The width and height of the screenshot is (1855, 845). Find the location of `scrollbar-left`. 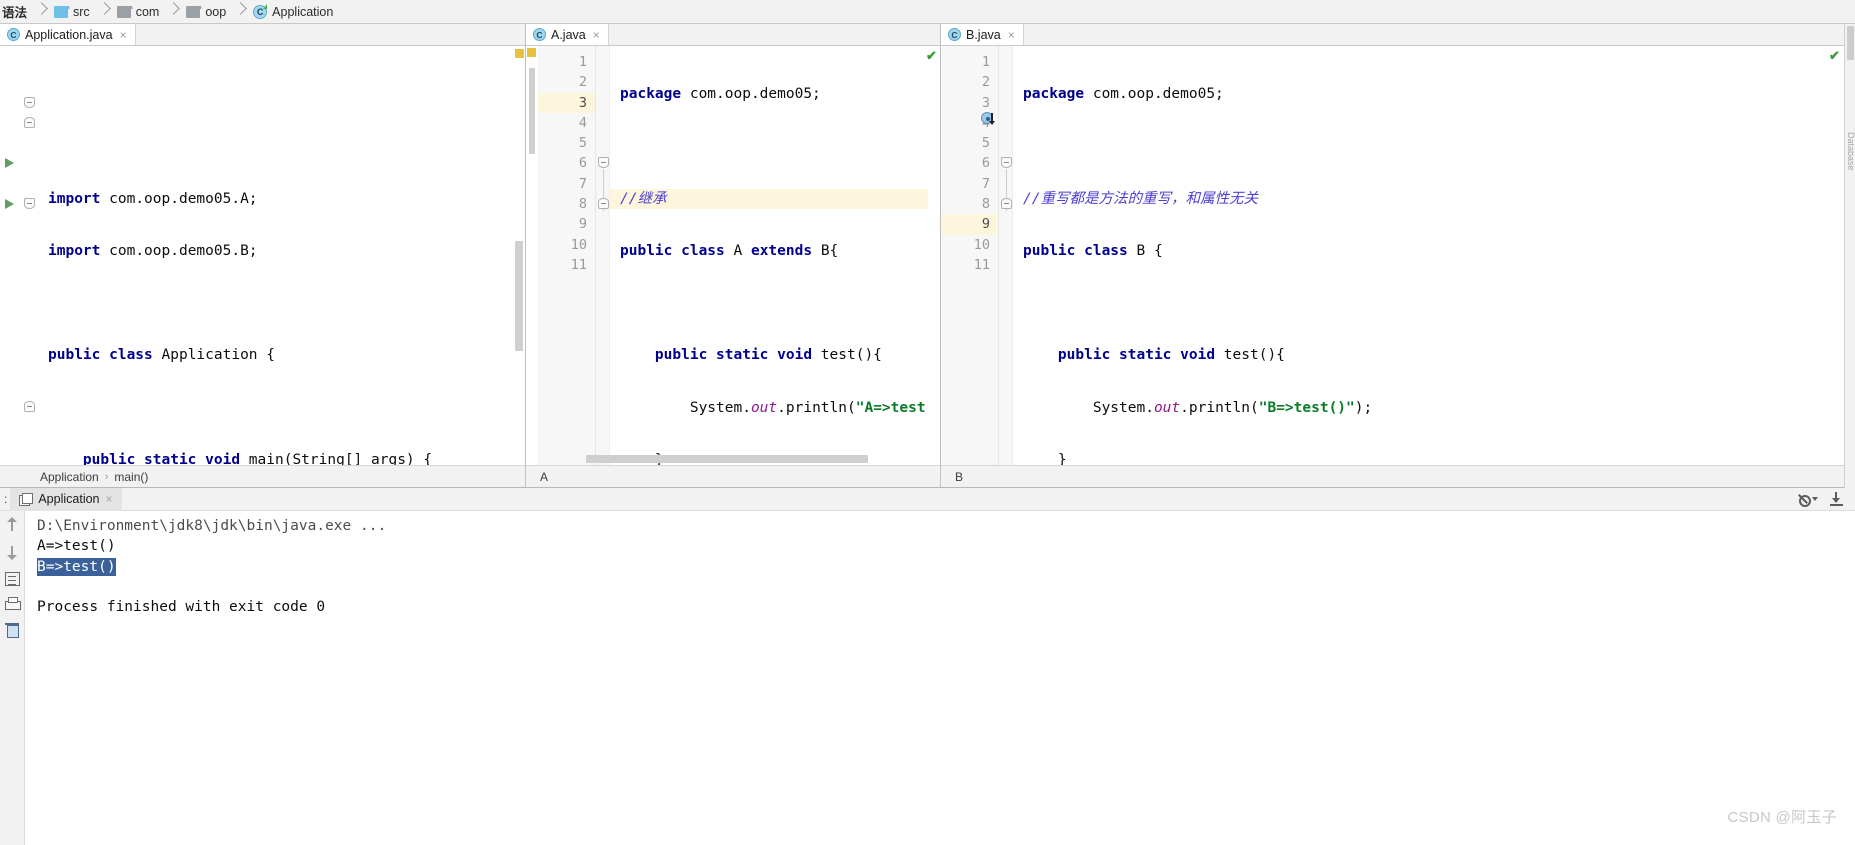

scrollbar-left is located at coordinates (519, 255).